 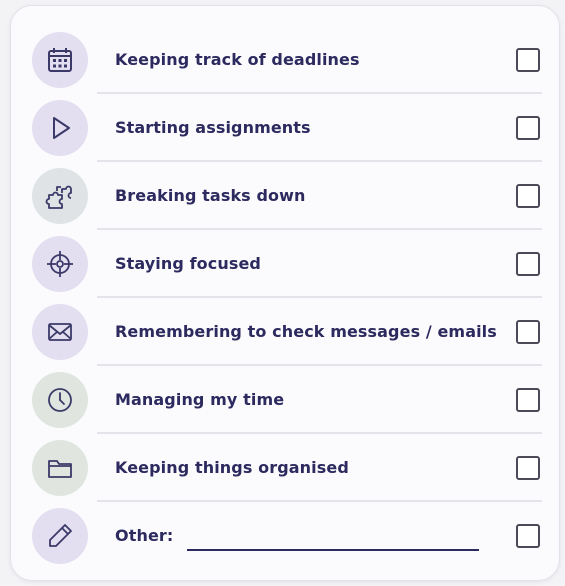 What do you see at coordinates (528, 400) in the screenshot?
I see `checklist-checkbox-time` at bounding box center [528, 400].